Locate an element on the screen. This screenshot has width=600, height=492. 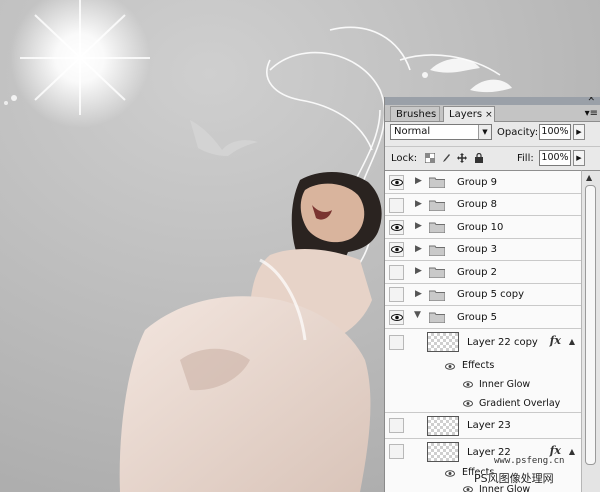
layer-row-layer-22-copy: Layer 22 copy fx ▲ is located at coordinates (483, 343).